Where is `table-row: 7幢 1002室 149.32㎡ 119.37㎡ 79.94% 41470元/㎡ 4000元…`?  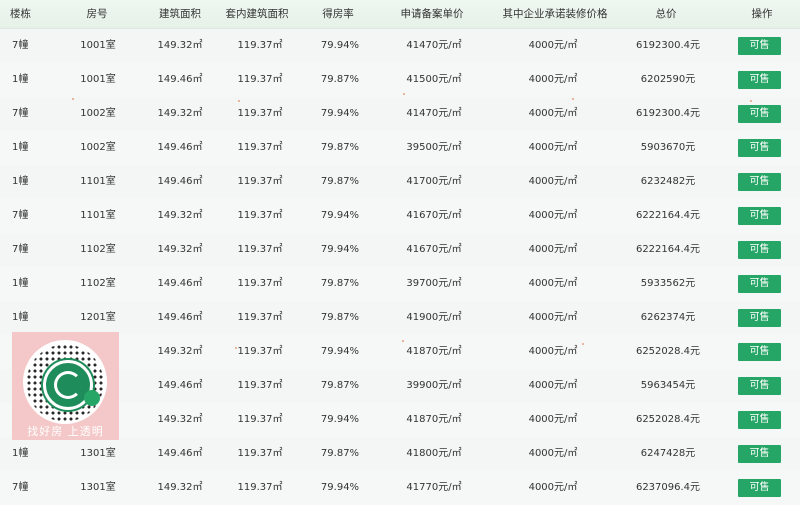
table-row: 7幢 1002室 149.32㎡ 119.37㎡ 79.94% 41470元/㎡ 4000元… is located at coordinates (400, 114).